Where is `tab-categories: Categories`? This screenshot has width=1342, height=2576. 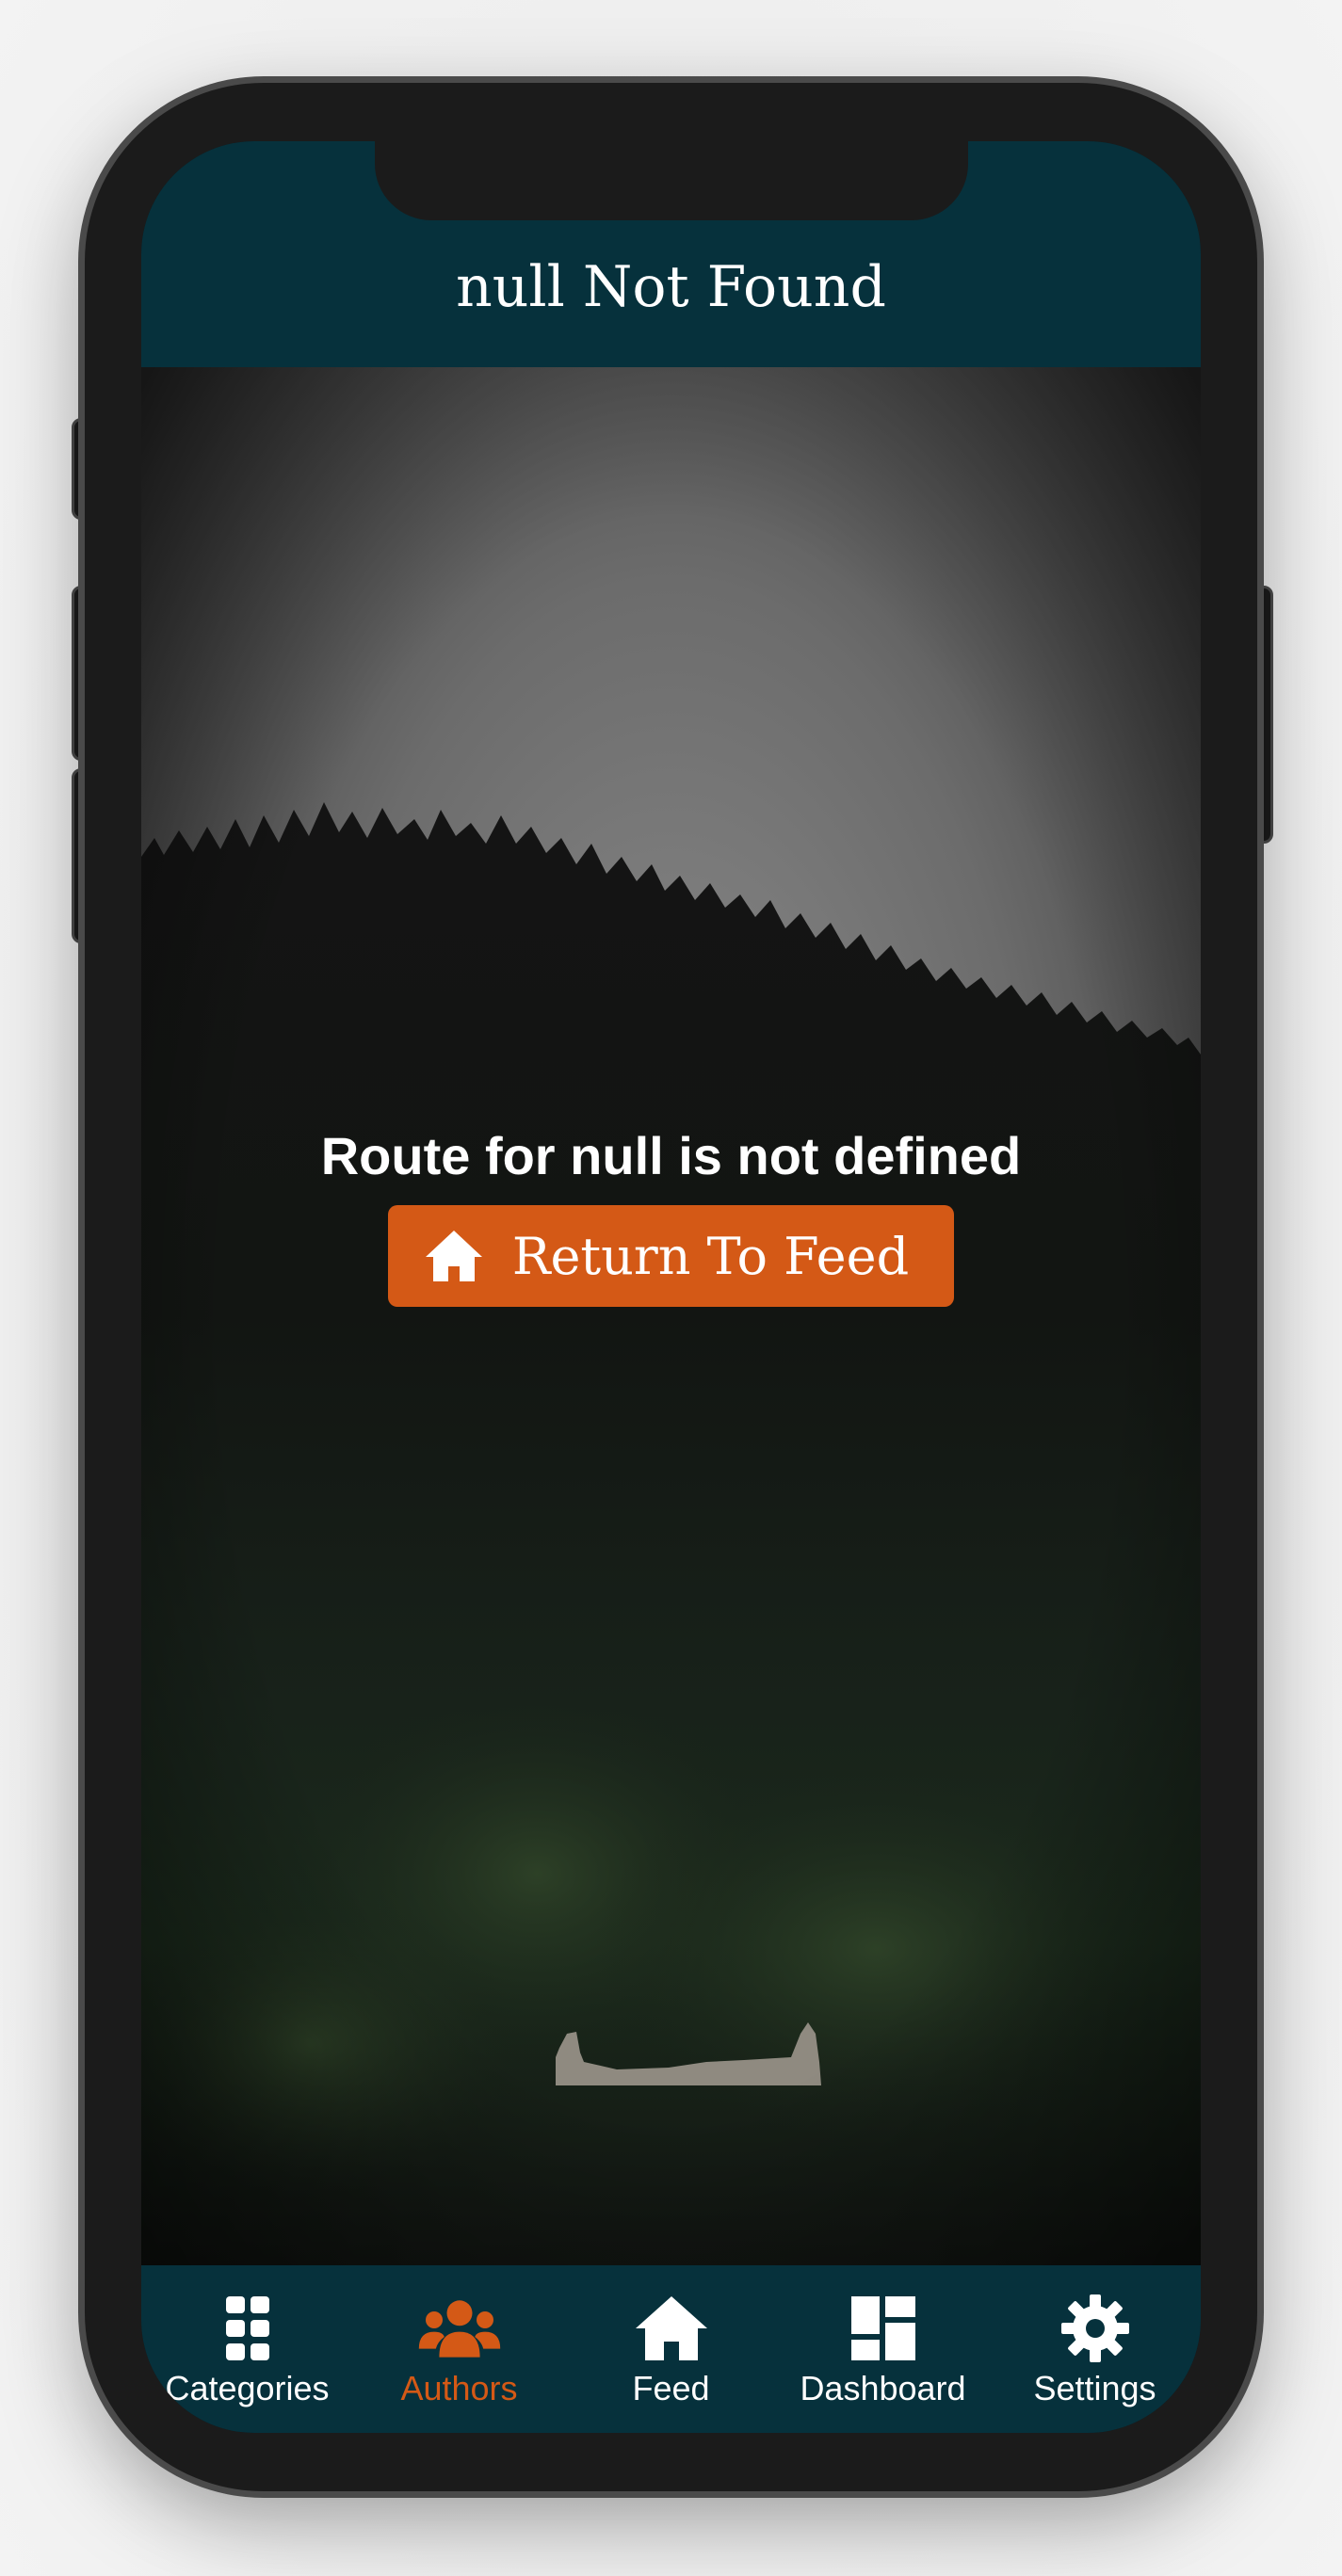 tab-categories: Categories is located at coordinates (247, 2349).